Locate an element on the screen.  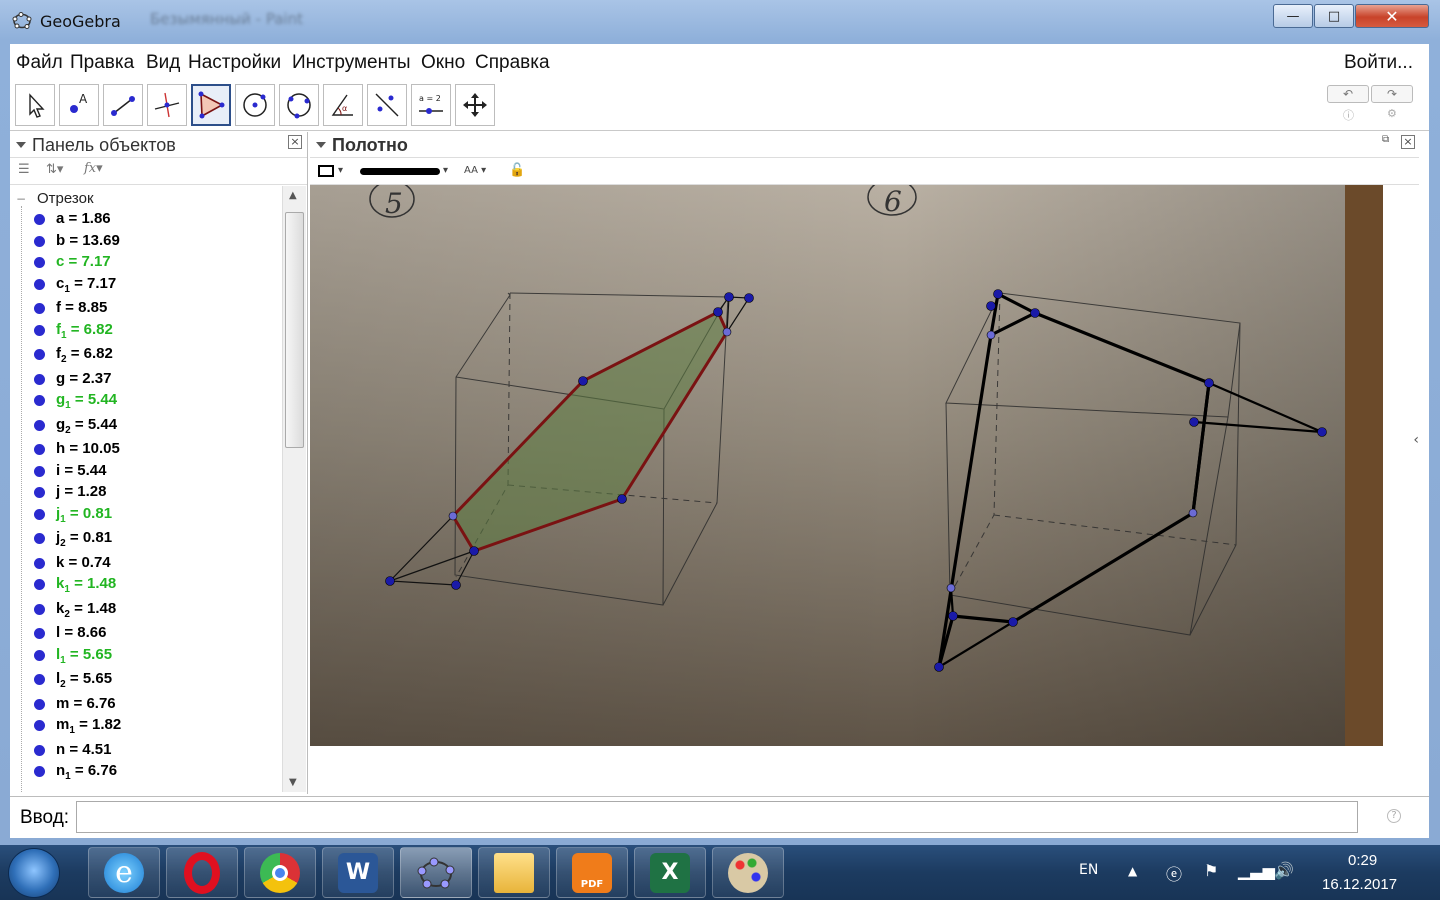
collapse-group-icon: − is located at coordinates (21, 199).